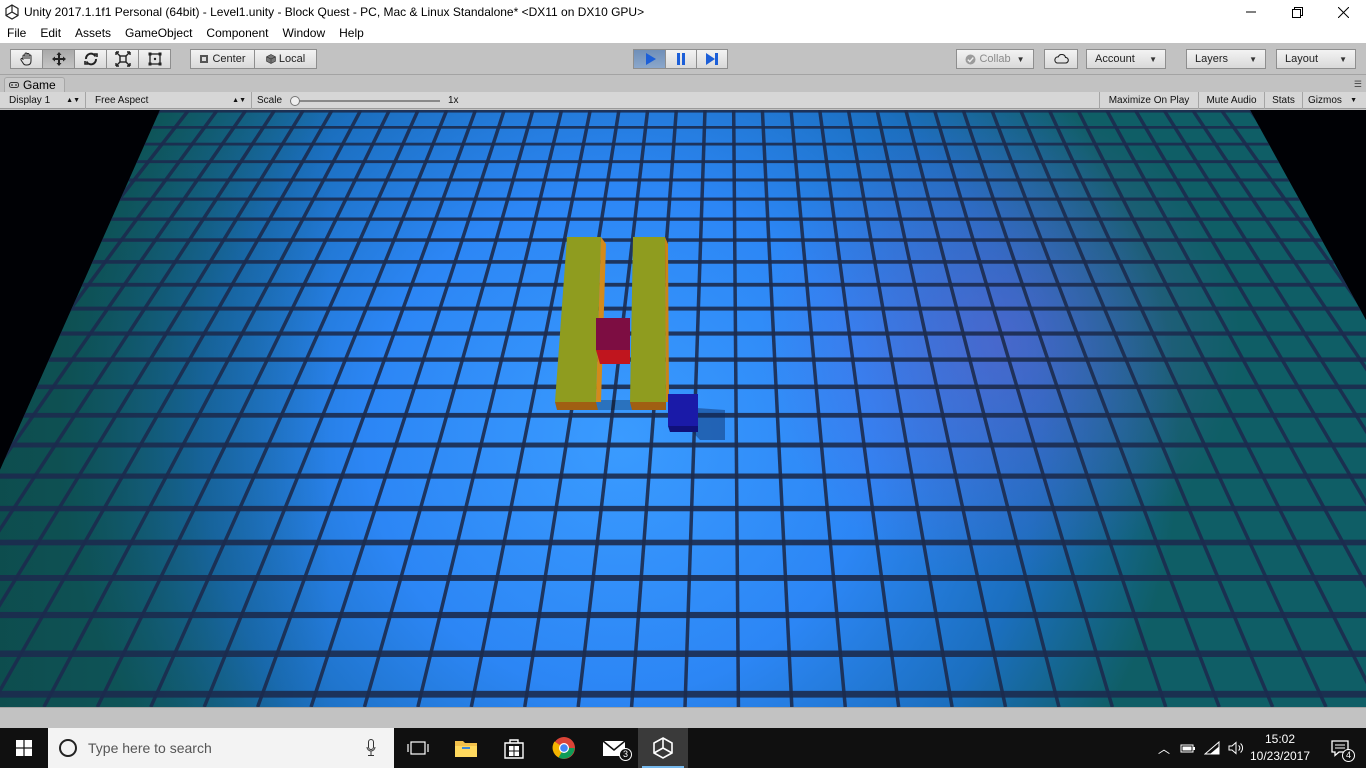 The image size is (1366, 768). I want to click on task-view-button, so click(418, 748).